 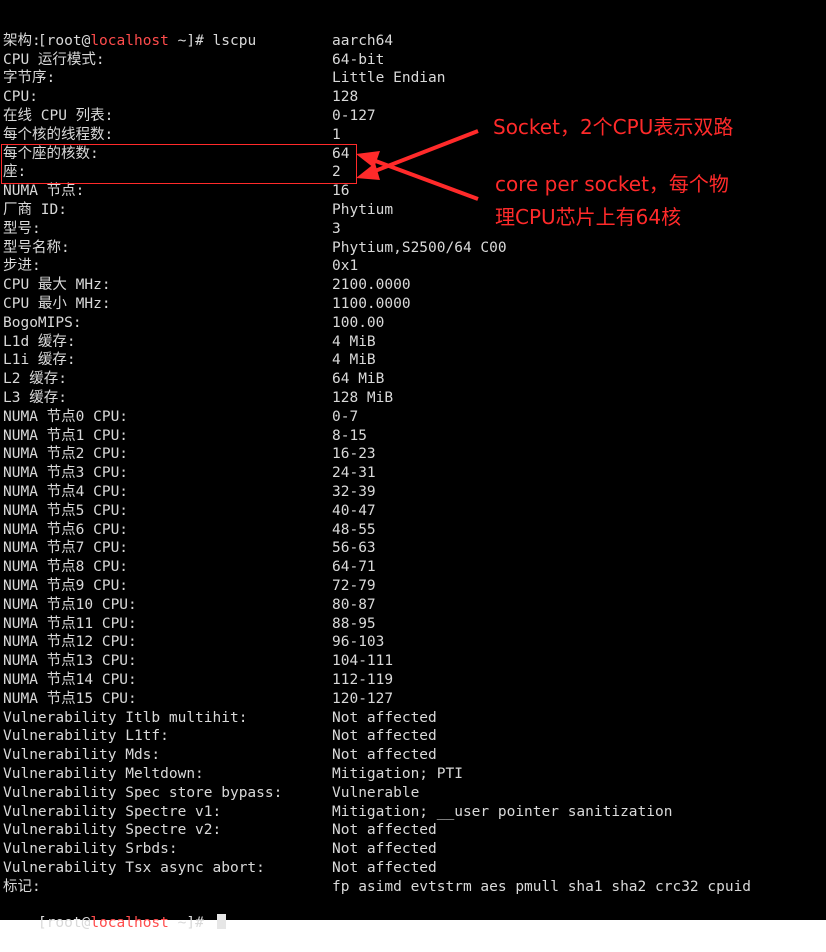 I want to click on arrow-line-socket, so click(x=420, y=153).